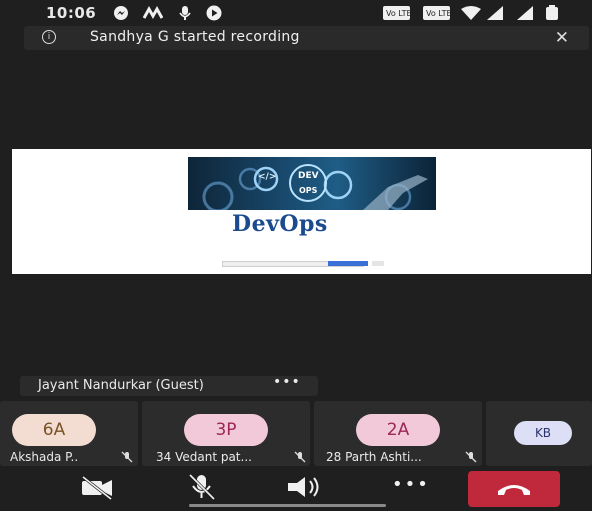 The image size is (592, 511). I want to click on hang-up-icon, so click(514, 490).